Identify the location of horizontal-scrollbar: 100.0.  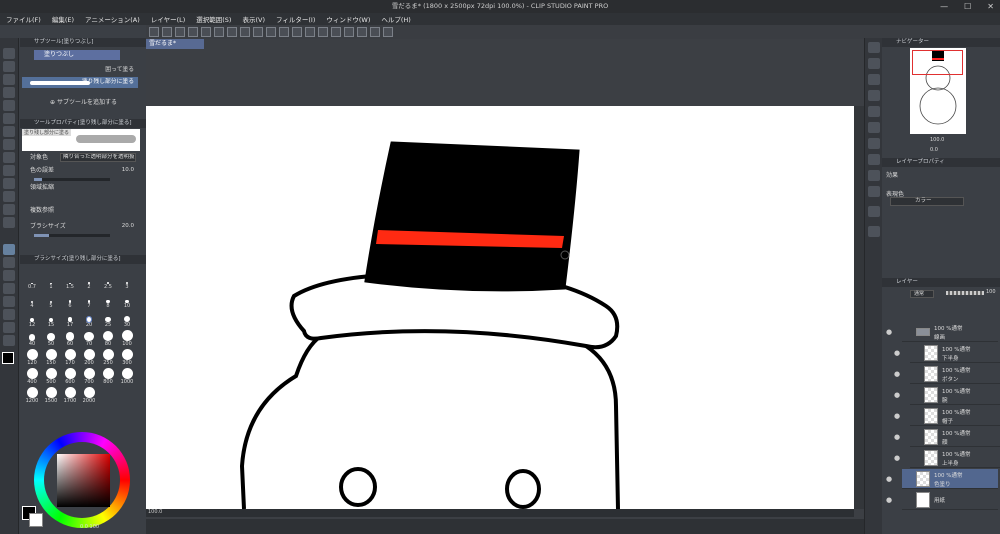
(500, 513).